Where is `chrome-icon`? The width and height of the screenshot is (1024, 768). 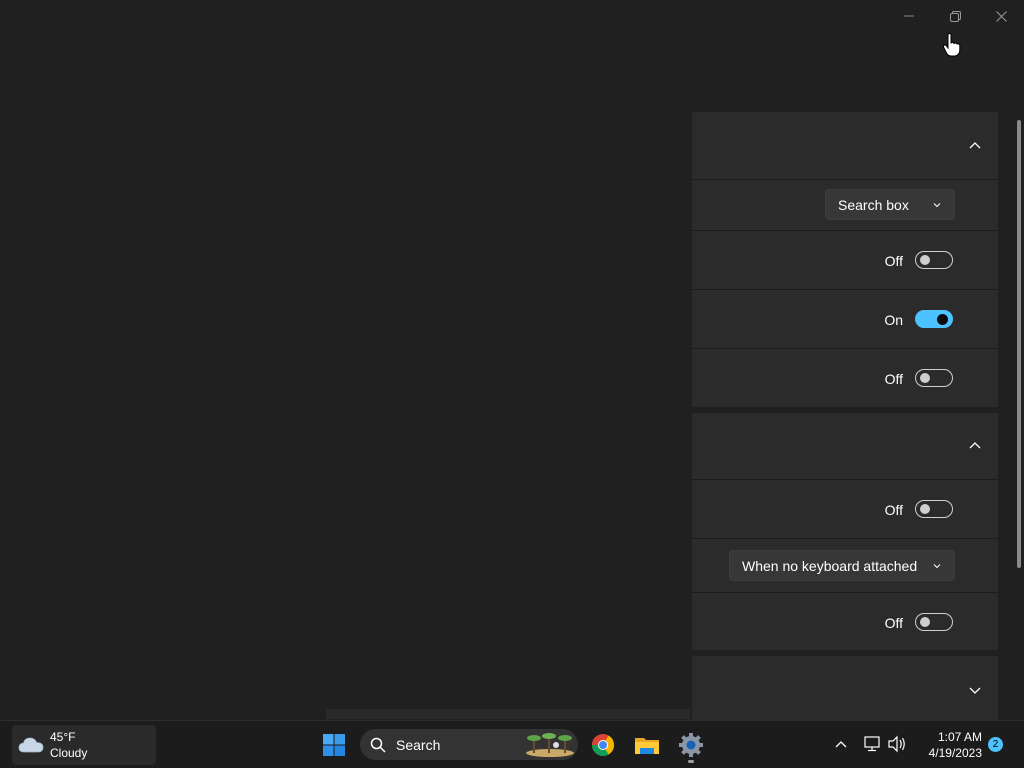
chrome-icon is located at coordinates (603, 745).